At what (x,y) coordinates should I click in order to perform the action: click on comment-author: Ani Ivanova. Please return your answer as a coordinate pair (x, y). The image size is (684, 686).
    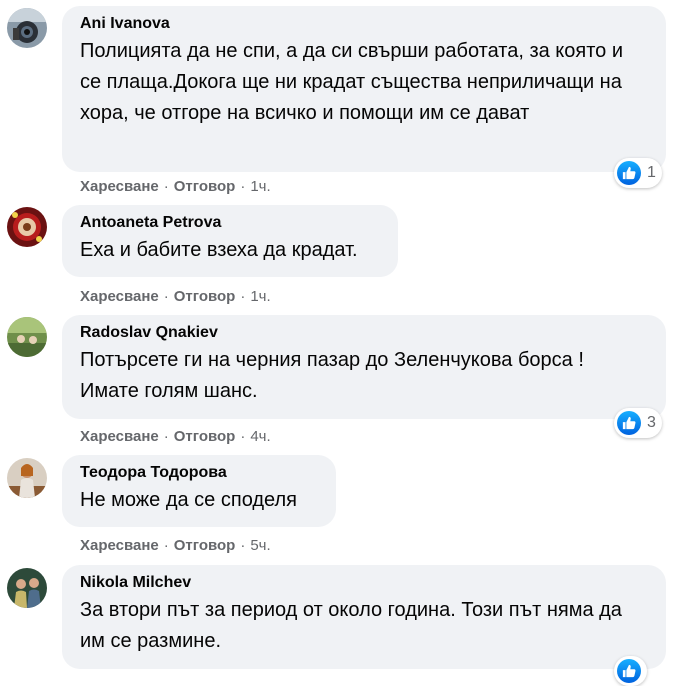
    Looking at the image, I should click on (364, 24).